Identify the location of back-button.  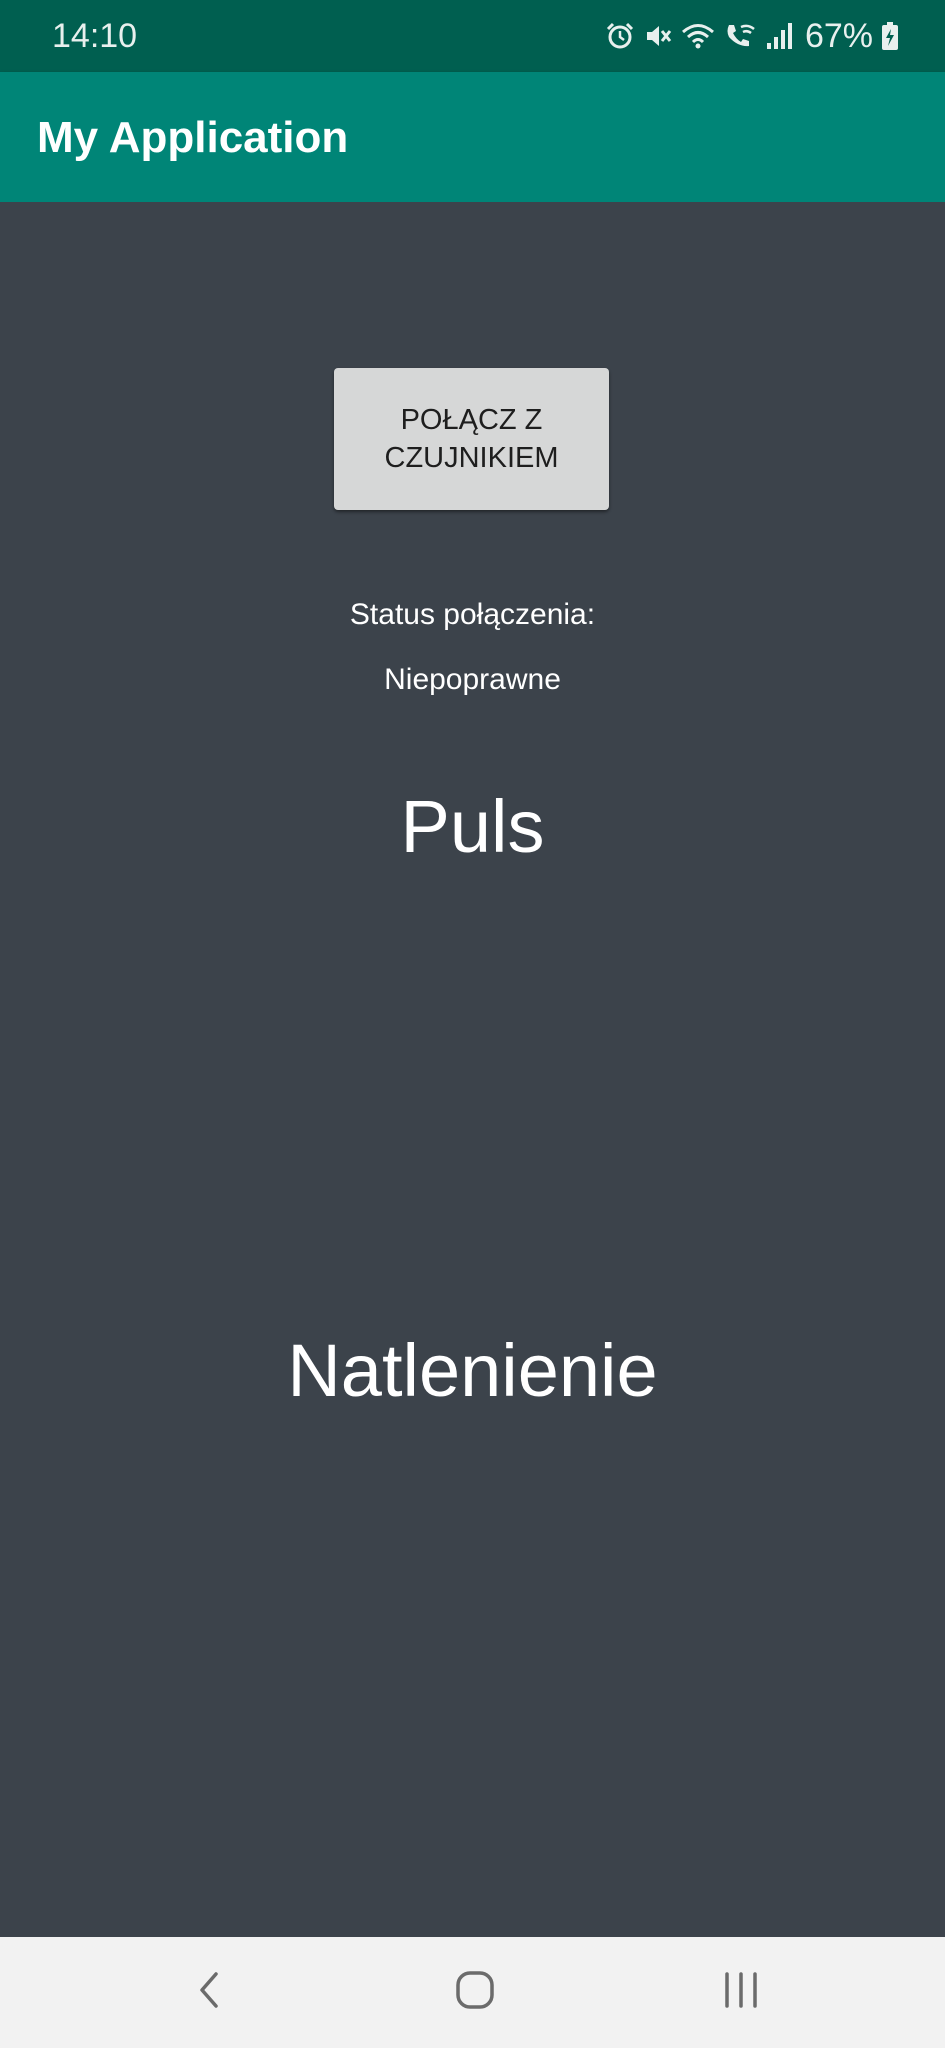
(210, 1992).